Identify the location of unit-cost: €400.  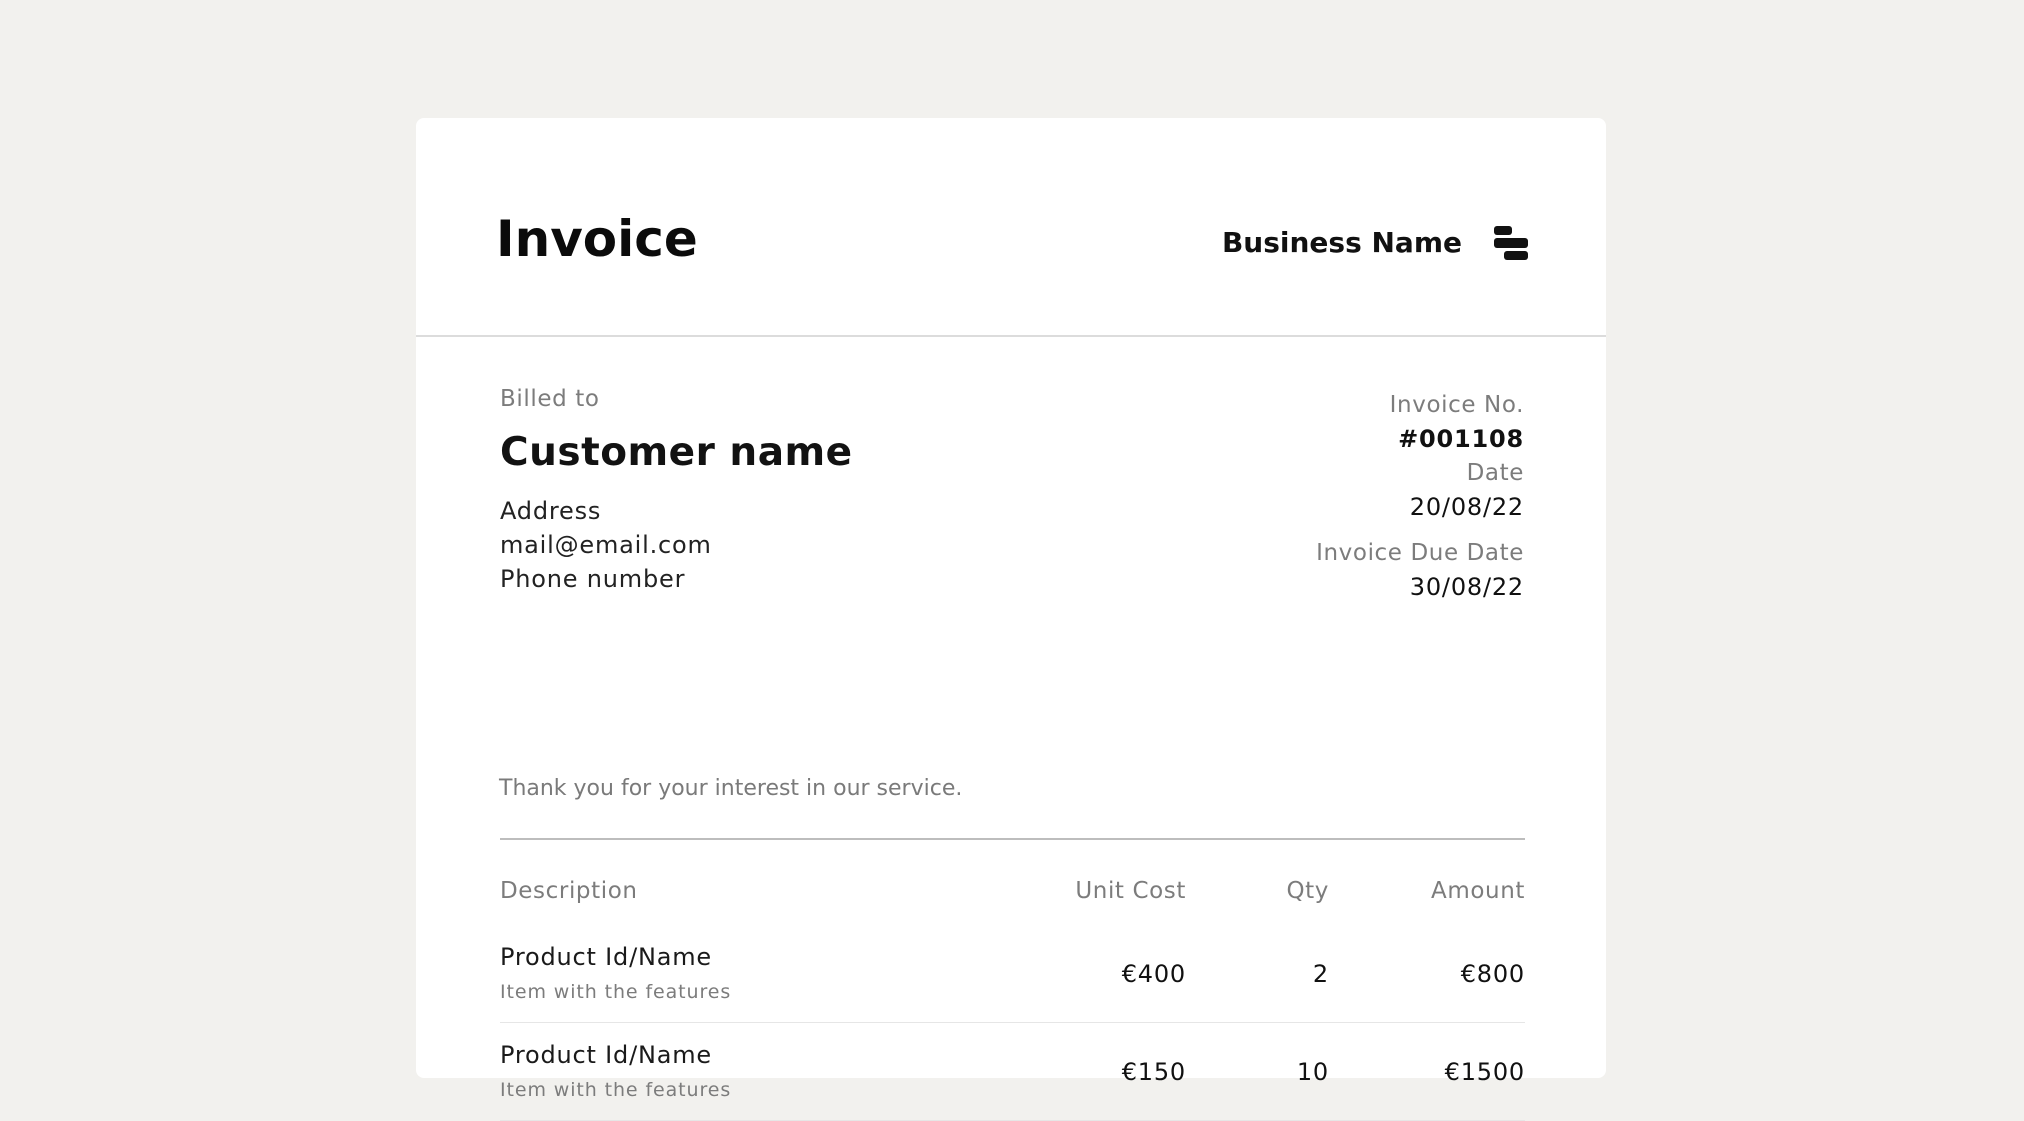
(1153, 973).